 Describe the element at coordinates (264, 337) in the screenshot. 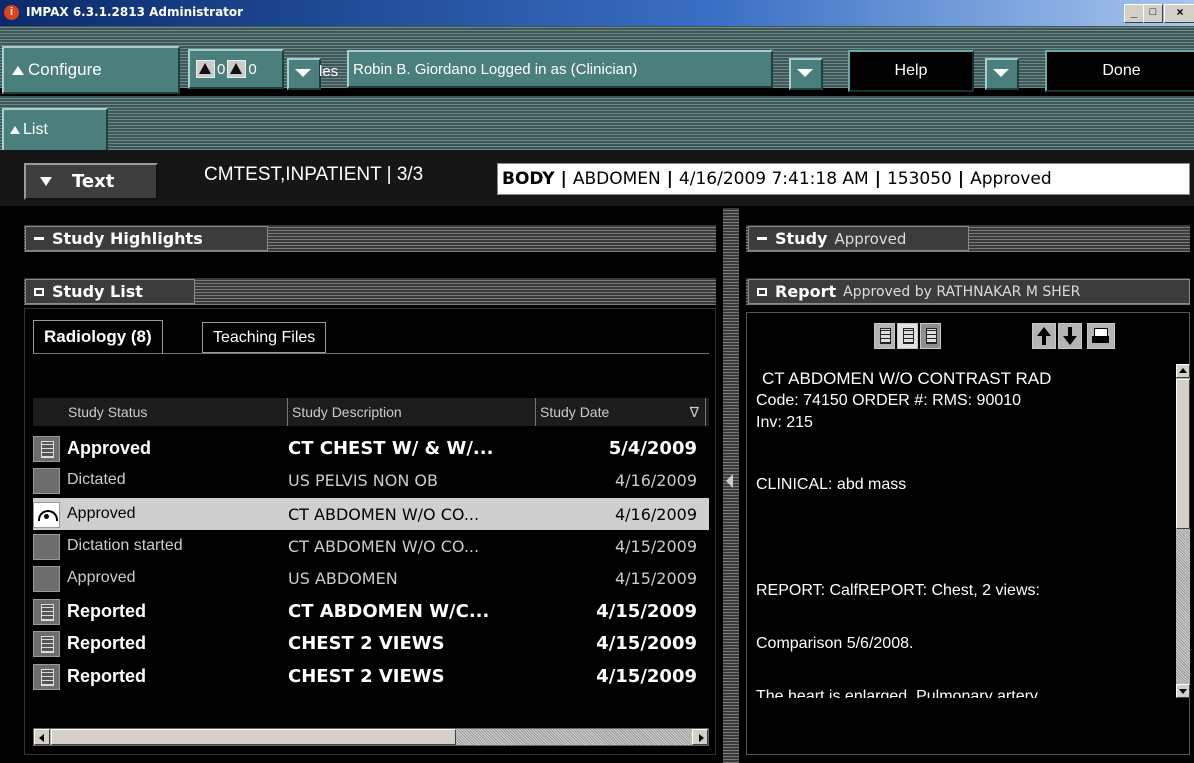

I see `tab-teaching-files: Teaching Files` at that location.